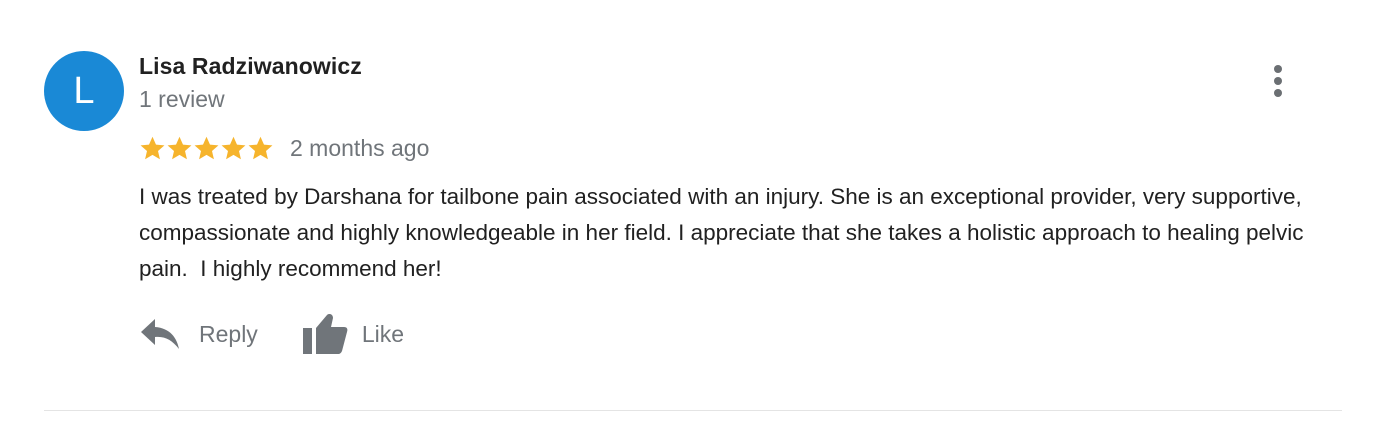  What do you see at coordinates (228, 333) in the screenshot?
I see `reply-label: Reply` at bounding box center [228, 333].